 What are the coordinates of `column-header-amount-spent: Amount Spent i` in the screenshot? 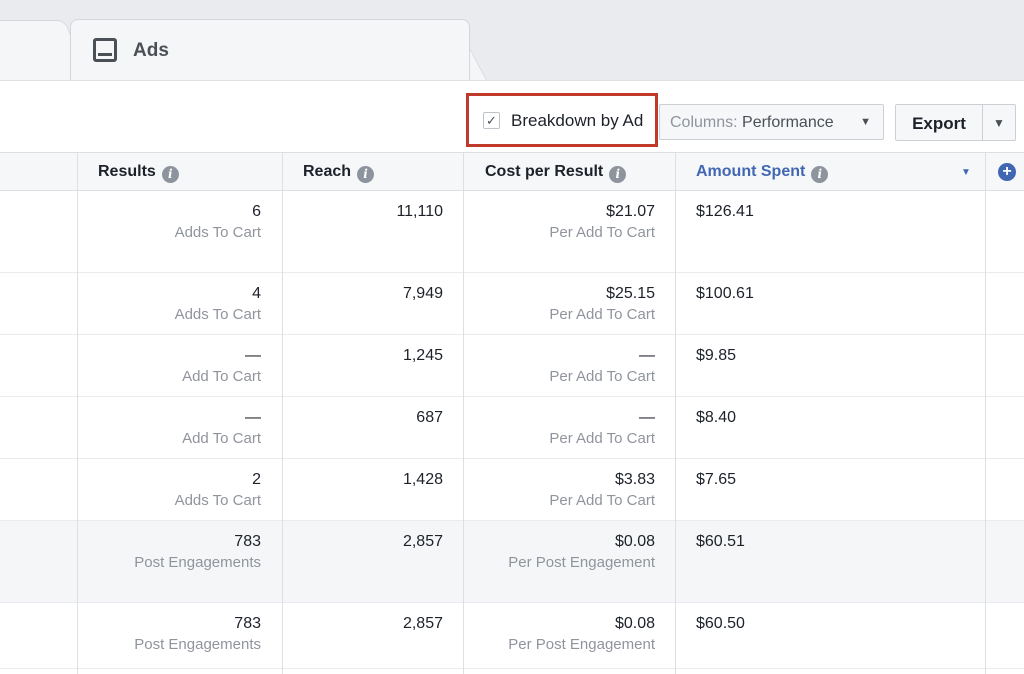 It's located at (762, 172).